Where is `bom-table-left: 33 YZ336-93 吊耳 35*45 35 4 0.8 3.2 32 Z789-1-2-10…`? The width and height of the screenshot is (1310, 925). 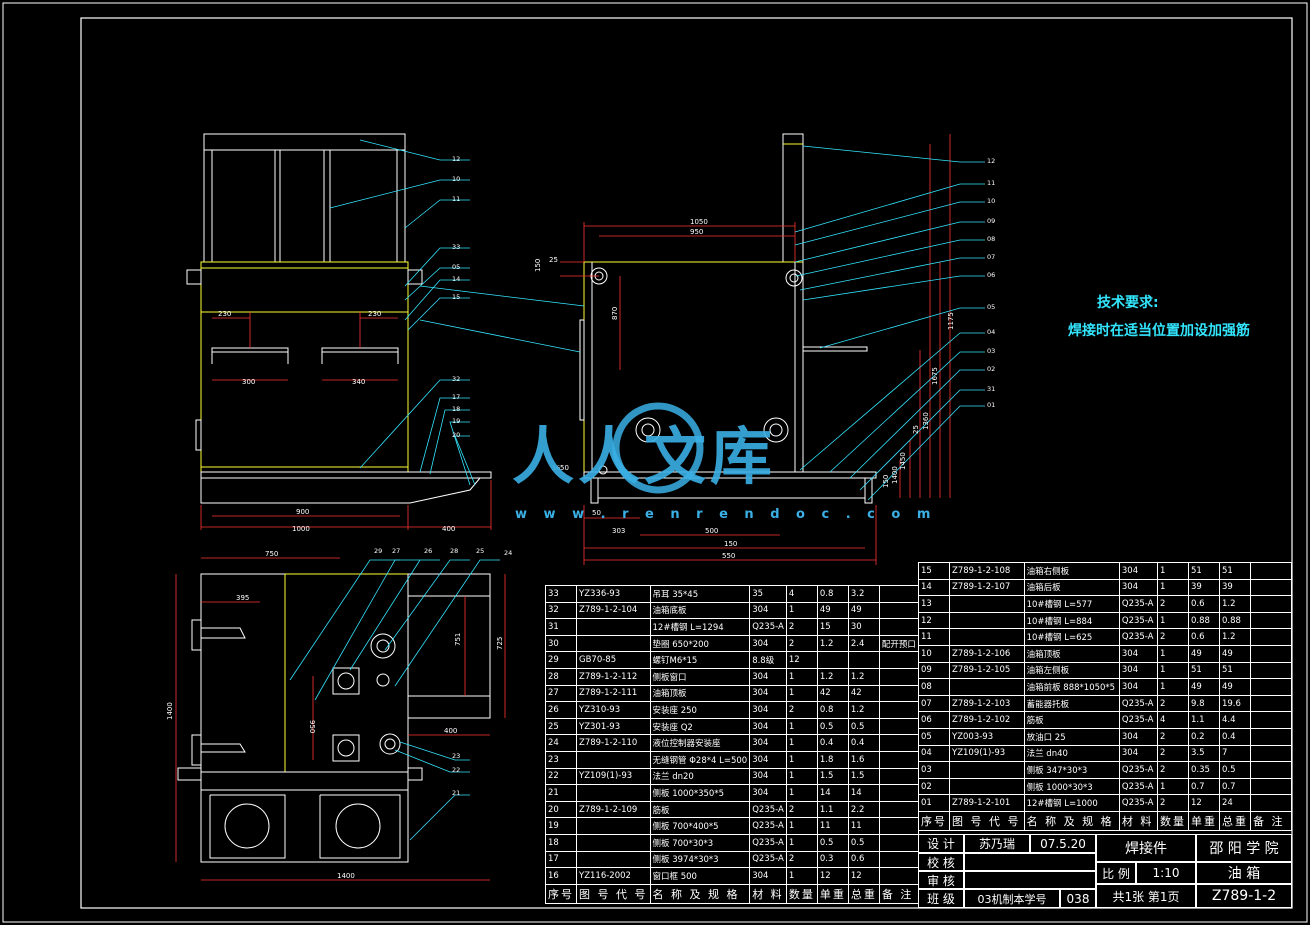 bom-table-left: 33 YZ336-93 吊耳 35*45 35 4 0.8 3.2 32 Z789-1-2-10… is located at coordinates (732, 744).